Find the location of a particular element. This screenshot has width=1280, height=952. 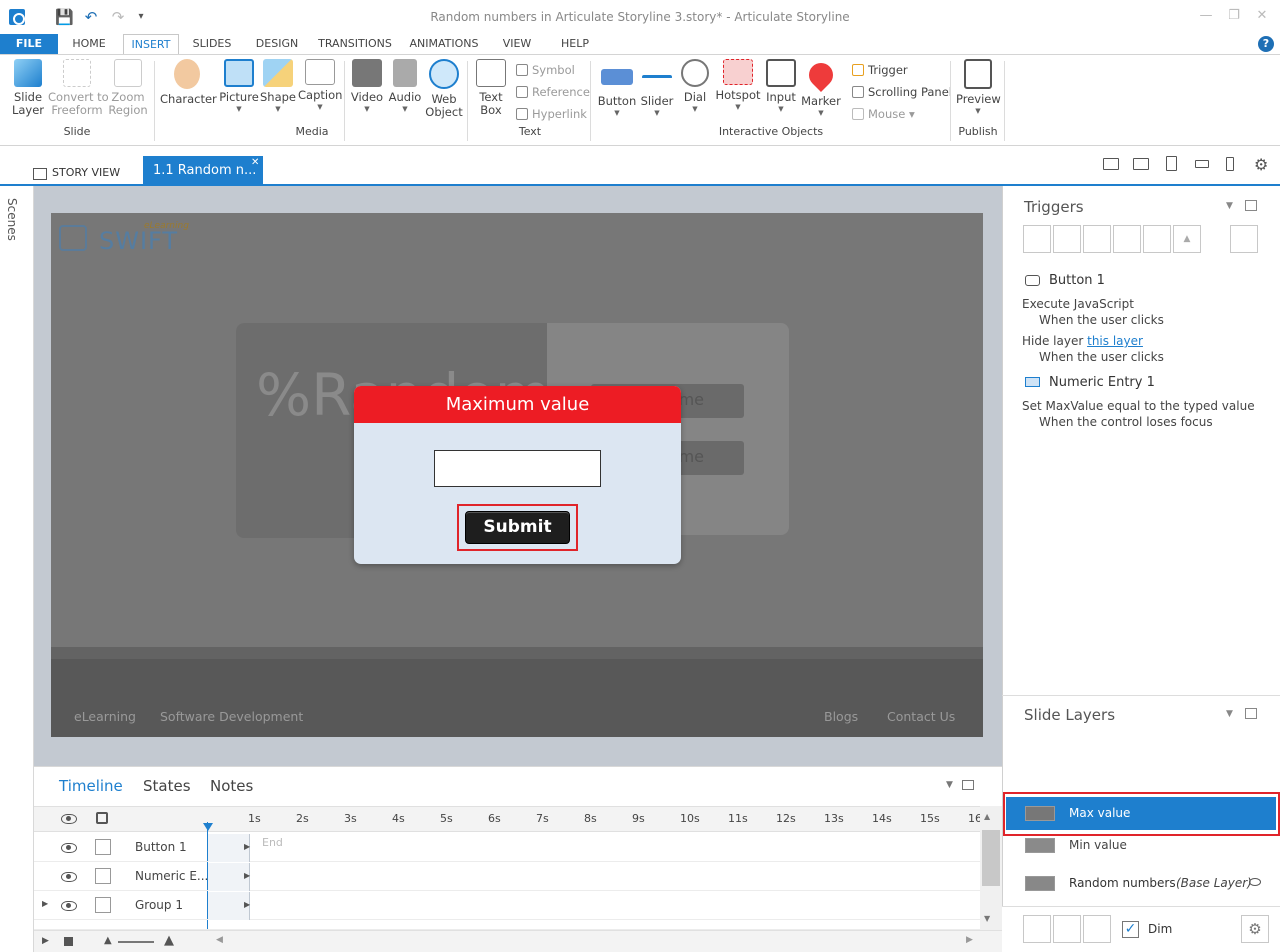

phone-portrait-icon is located at coordinates (1230, 164).